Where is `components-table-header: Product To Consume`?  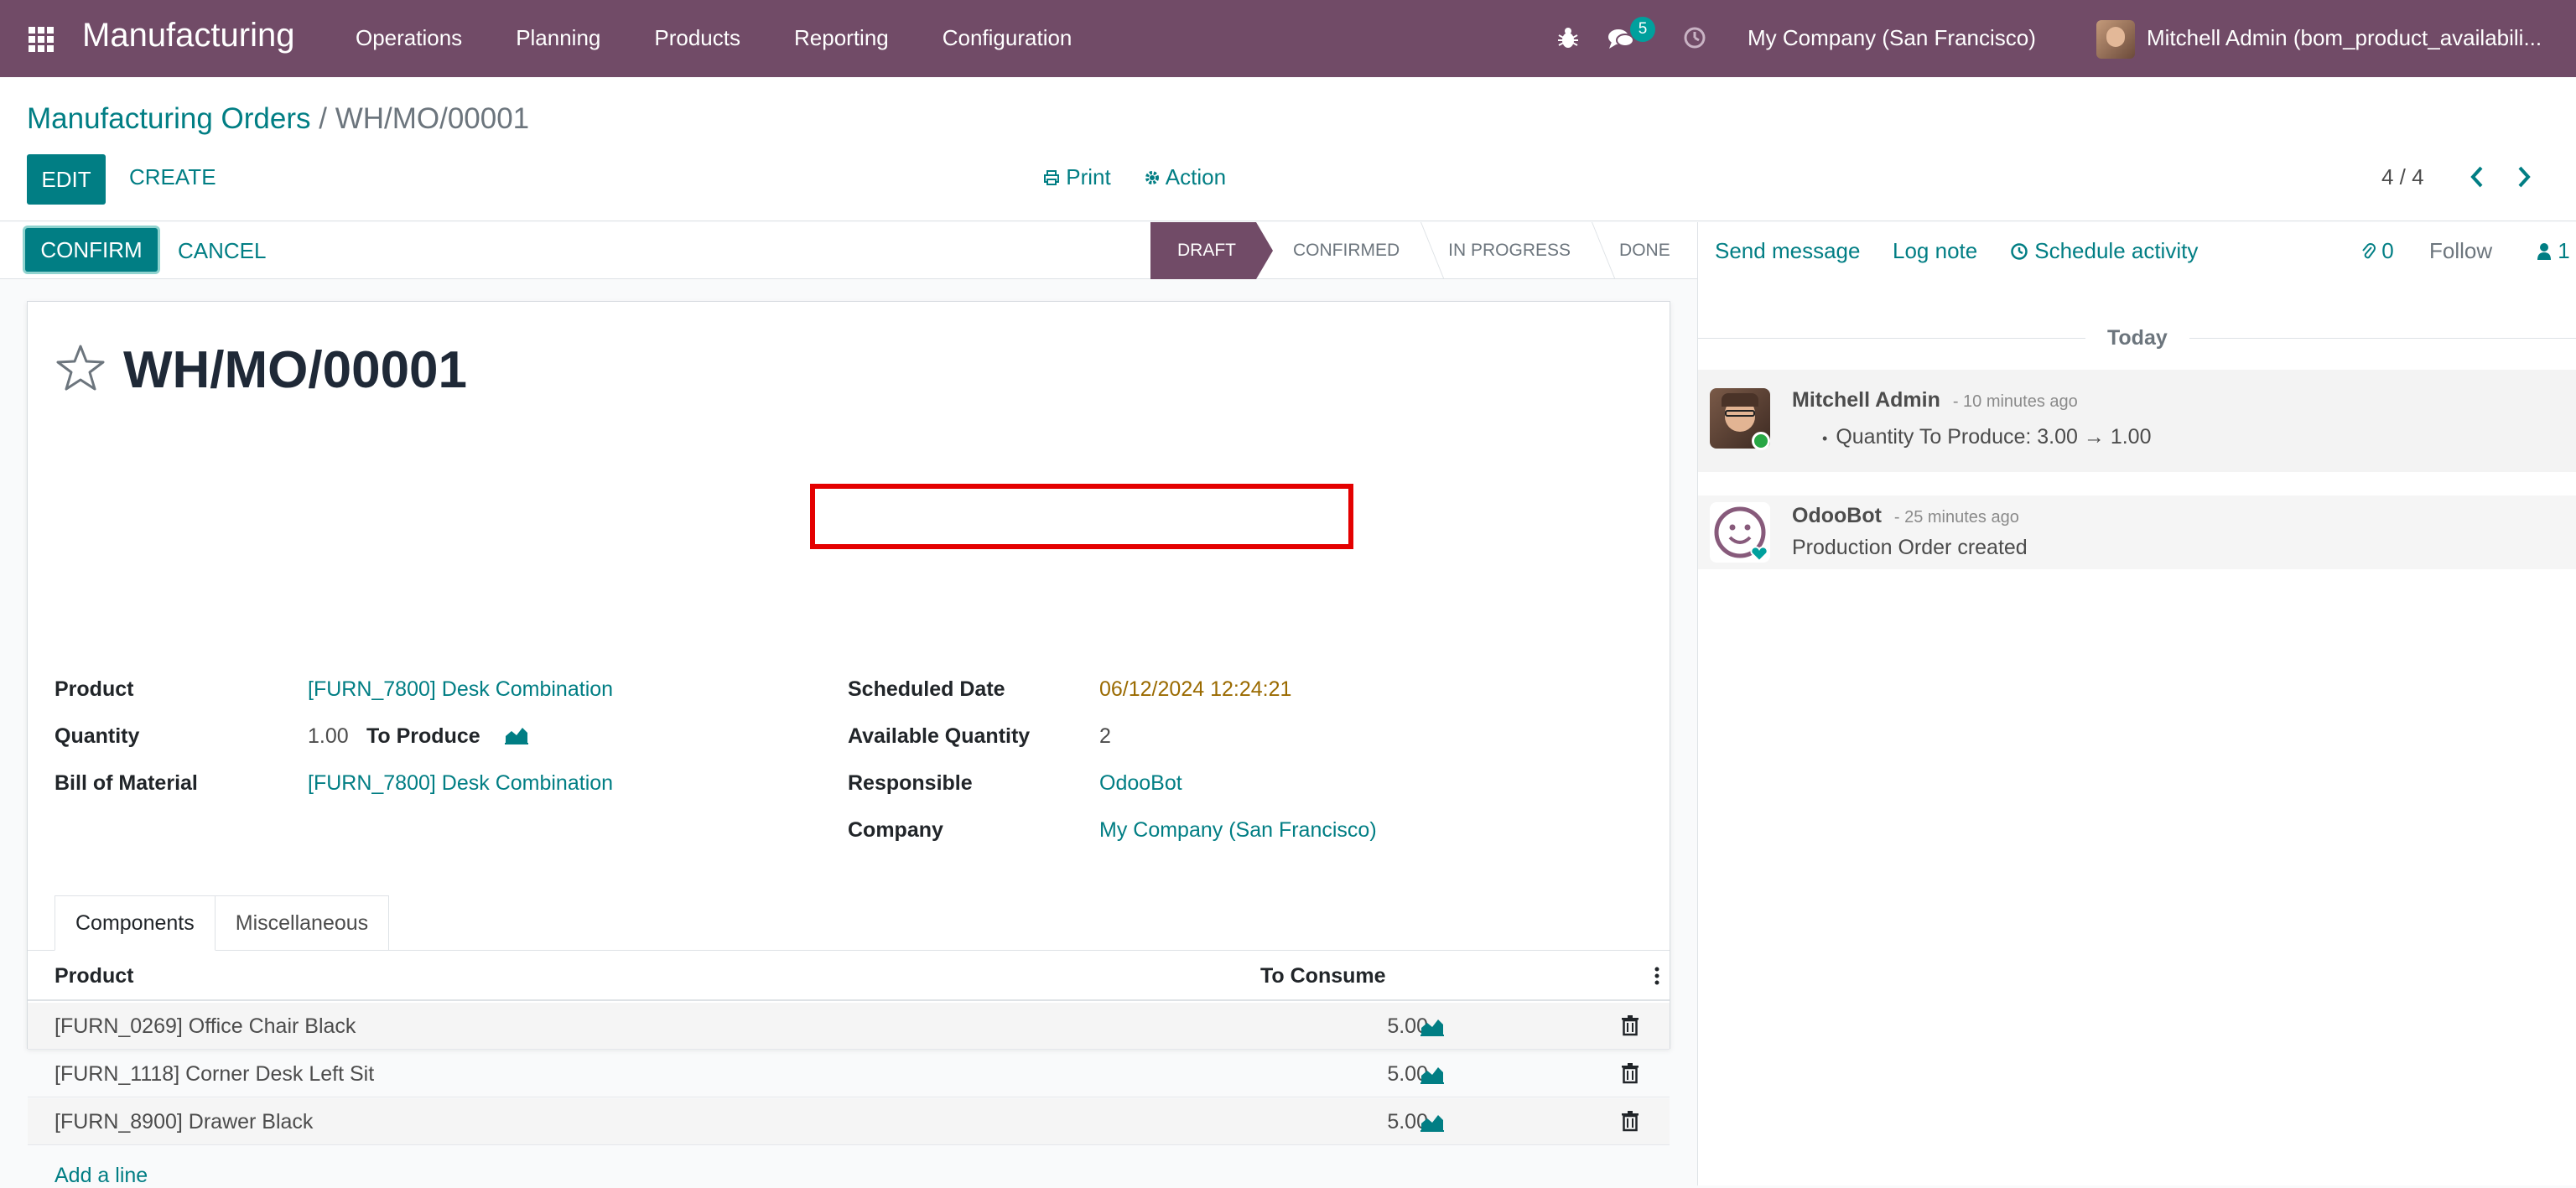
components-table-header: Product To Consume is located at coordinates (849, 976).